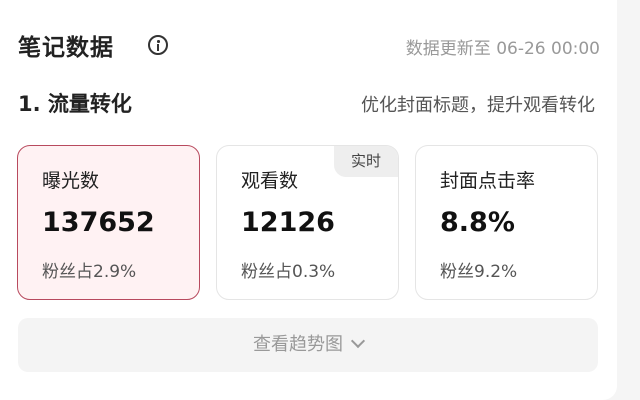  What do you see at coordinates (488, 181) in the screenshot?
I see `metric-label: 封面点击率` at bounding box center [488, 181].